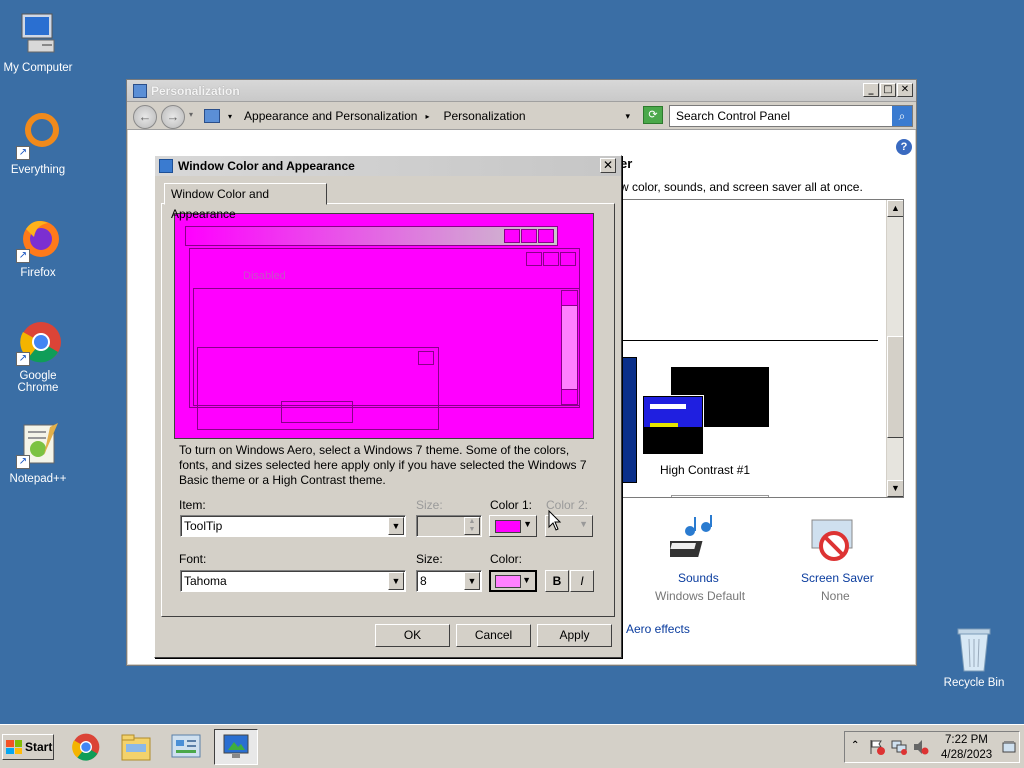  I want to click on item-size-stepper: ▲ ▼, so click(449, 526).